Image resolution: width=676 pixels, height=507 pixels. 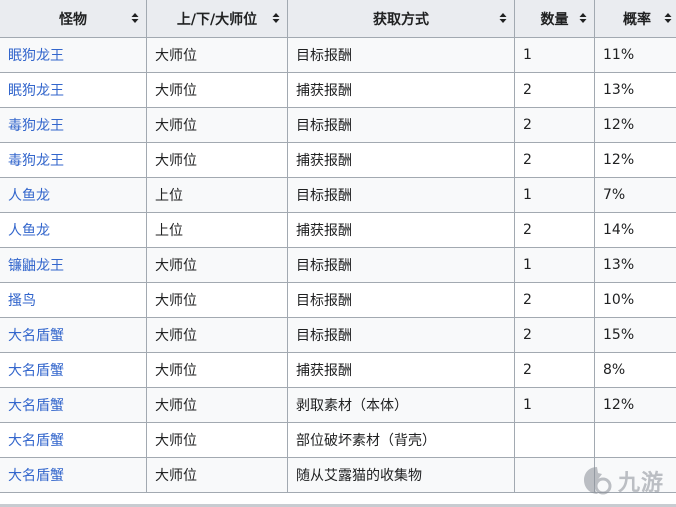 I want to click on table-row: 毒狗龙王 大师位 目标报酬 2 12%, so click(x=338, y=125).